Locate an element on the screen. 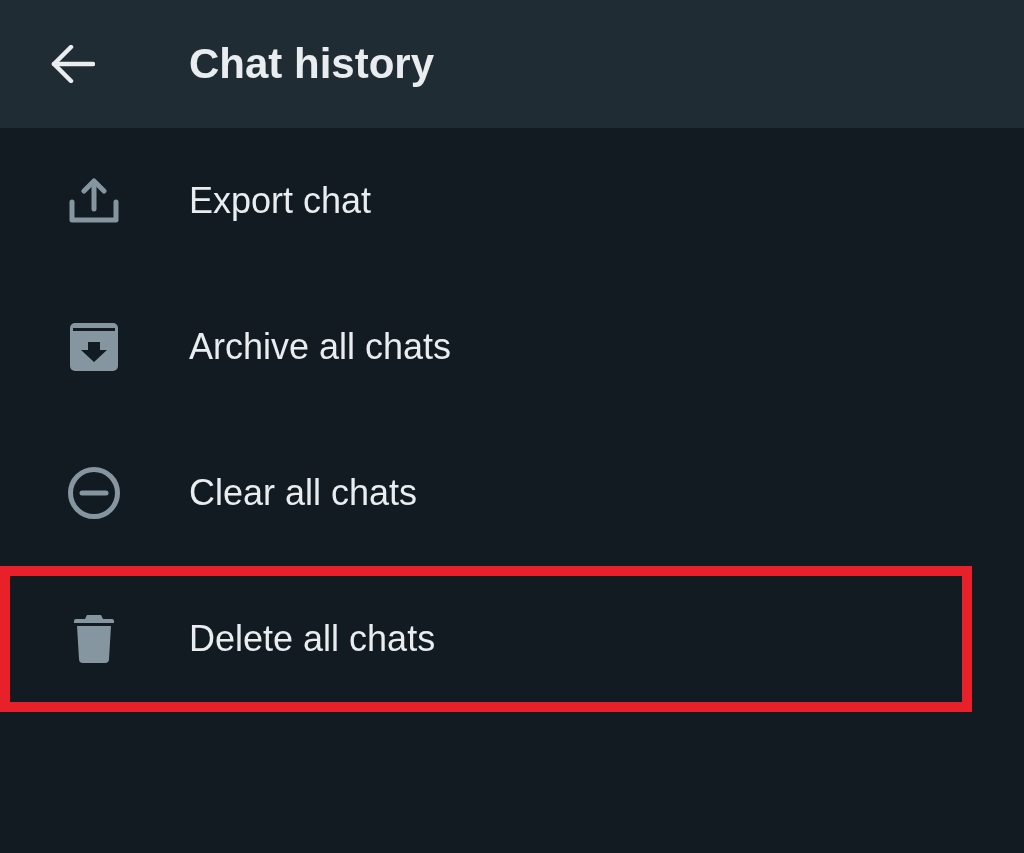  menu-item-label: Clear all chats is located at coordinates (303, 493).